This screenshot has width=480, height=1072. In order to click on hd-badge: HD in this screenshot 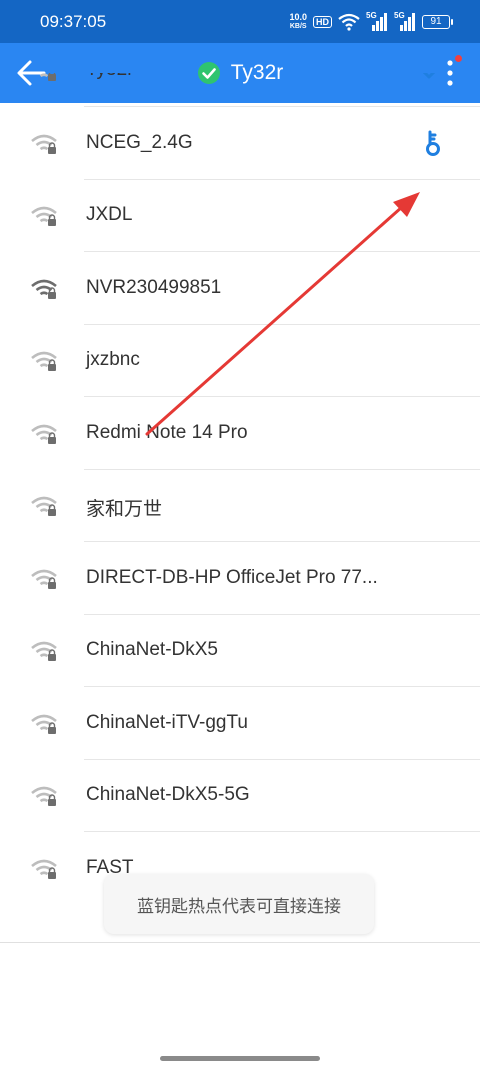, I will do `click(322, 22)`.